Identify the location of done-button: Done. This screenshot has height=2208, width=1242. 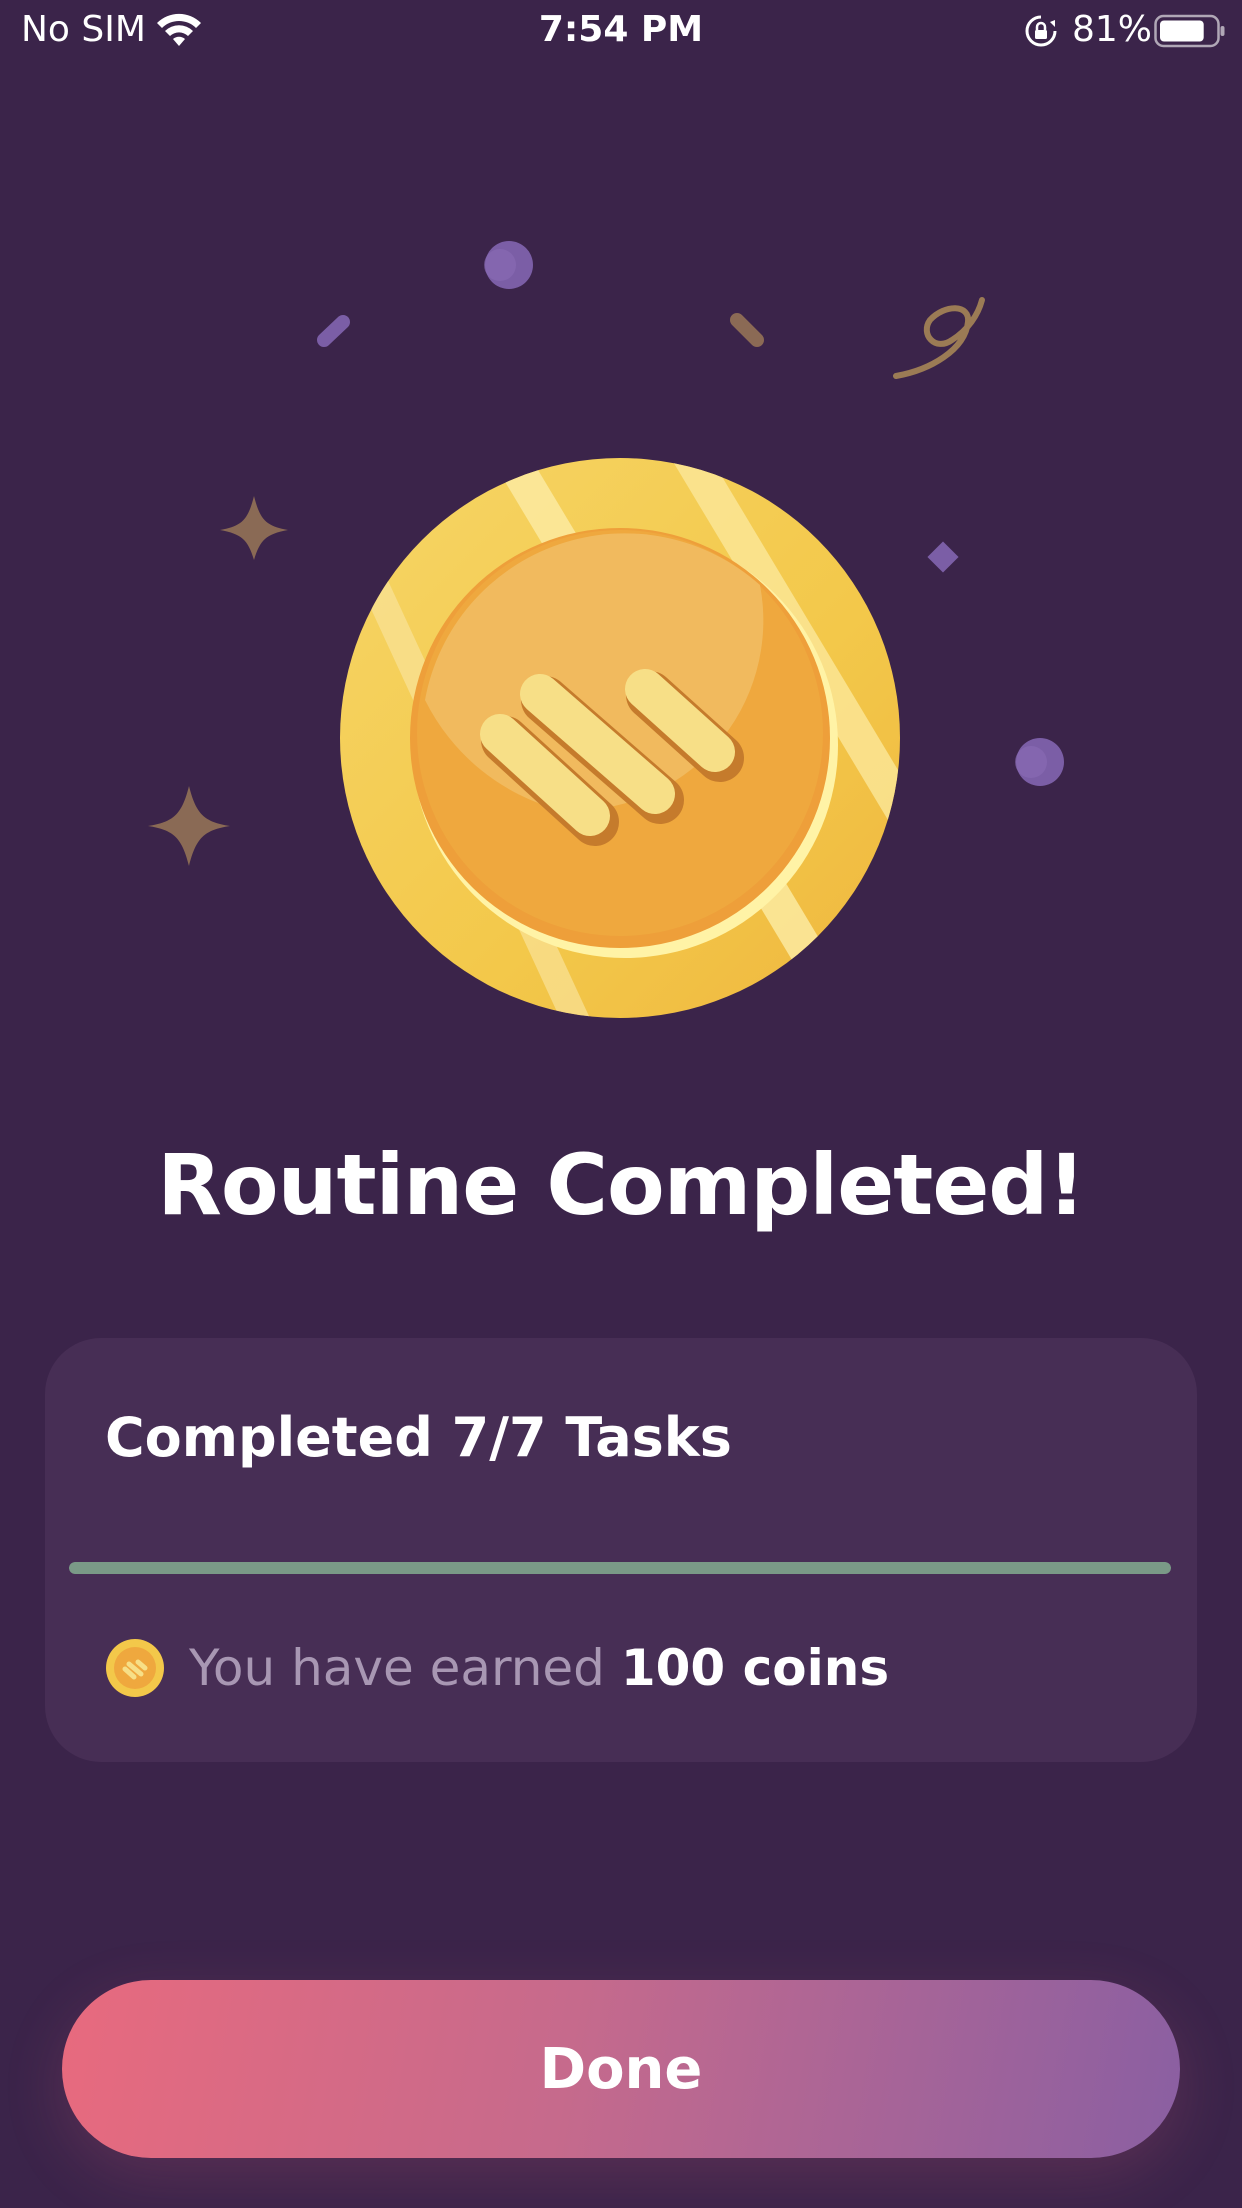
(621, 2069).